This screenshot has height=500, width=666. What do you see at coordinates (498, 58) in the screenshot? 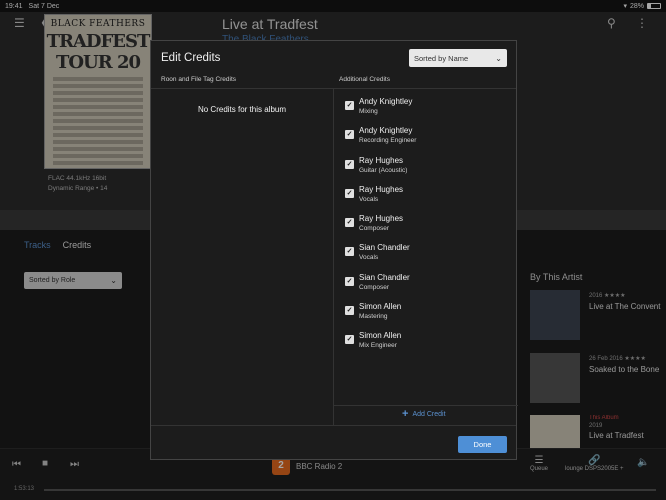
I see `chevron-down-icon: ⌄` at bounding box center [498, 58].